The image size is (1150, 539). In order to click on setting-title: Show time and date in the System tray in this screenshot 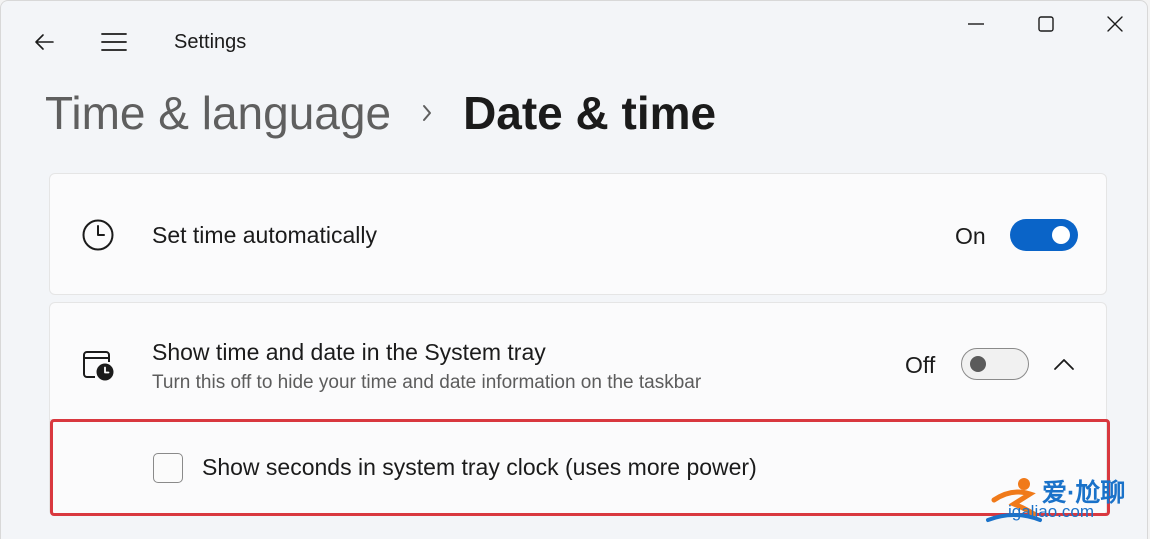, I will do `click(349, 352)`.